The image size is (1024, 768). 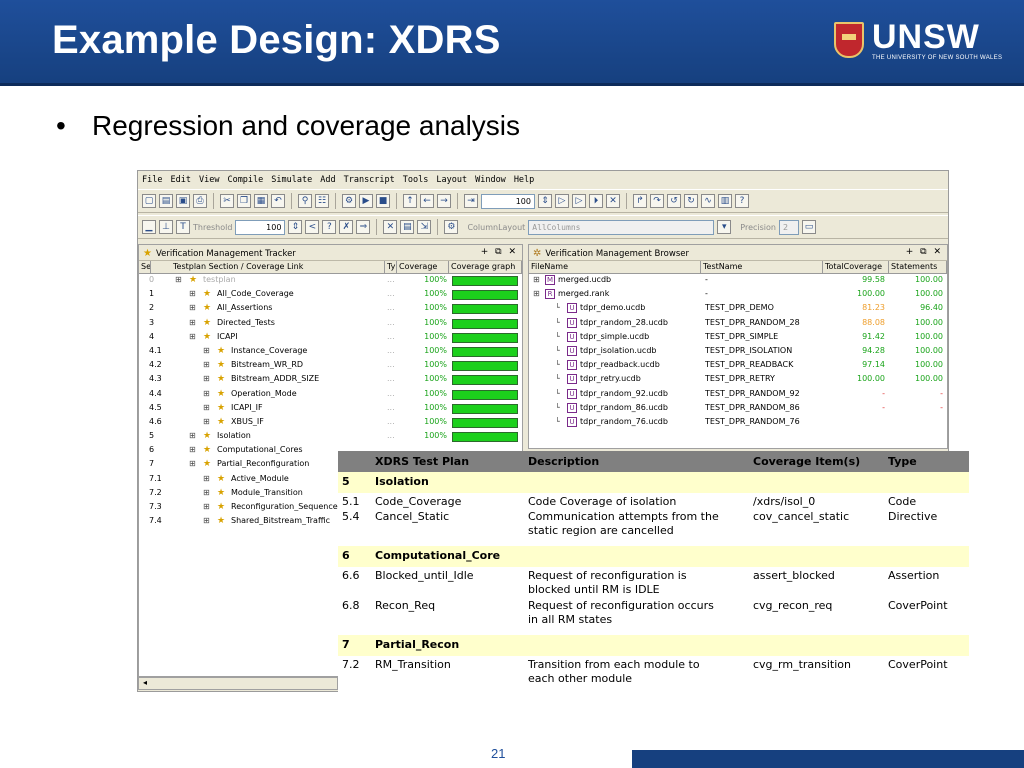 What do you see at coordinates (366, 201) in the screenshot?
I see `simulate-icon: ▶` at bounding box center [366, 201].